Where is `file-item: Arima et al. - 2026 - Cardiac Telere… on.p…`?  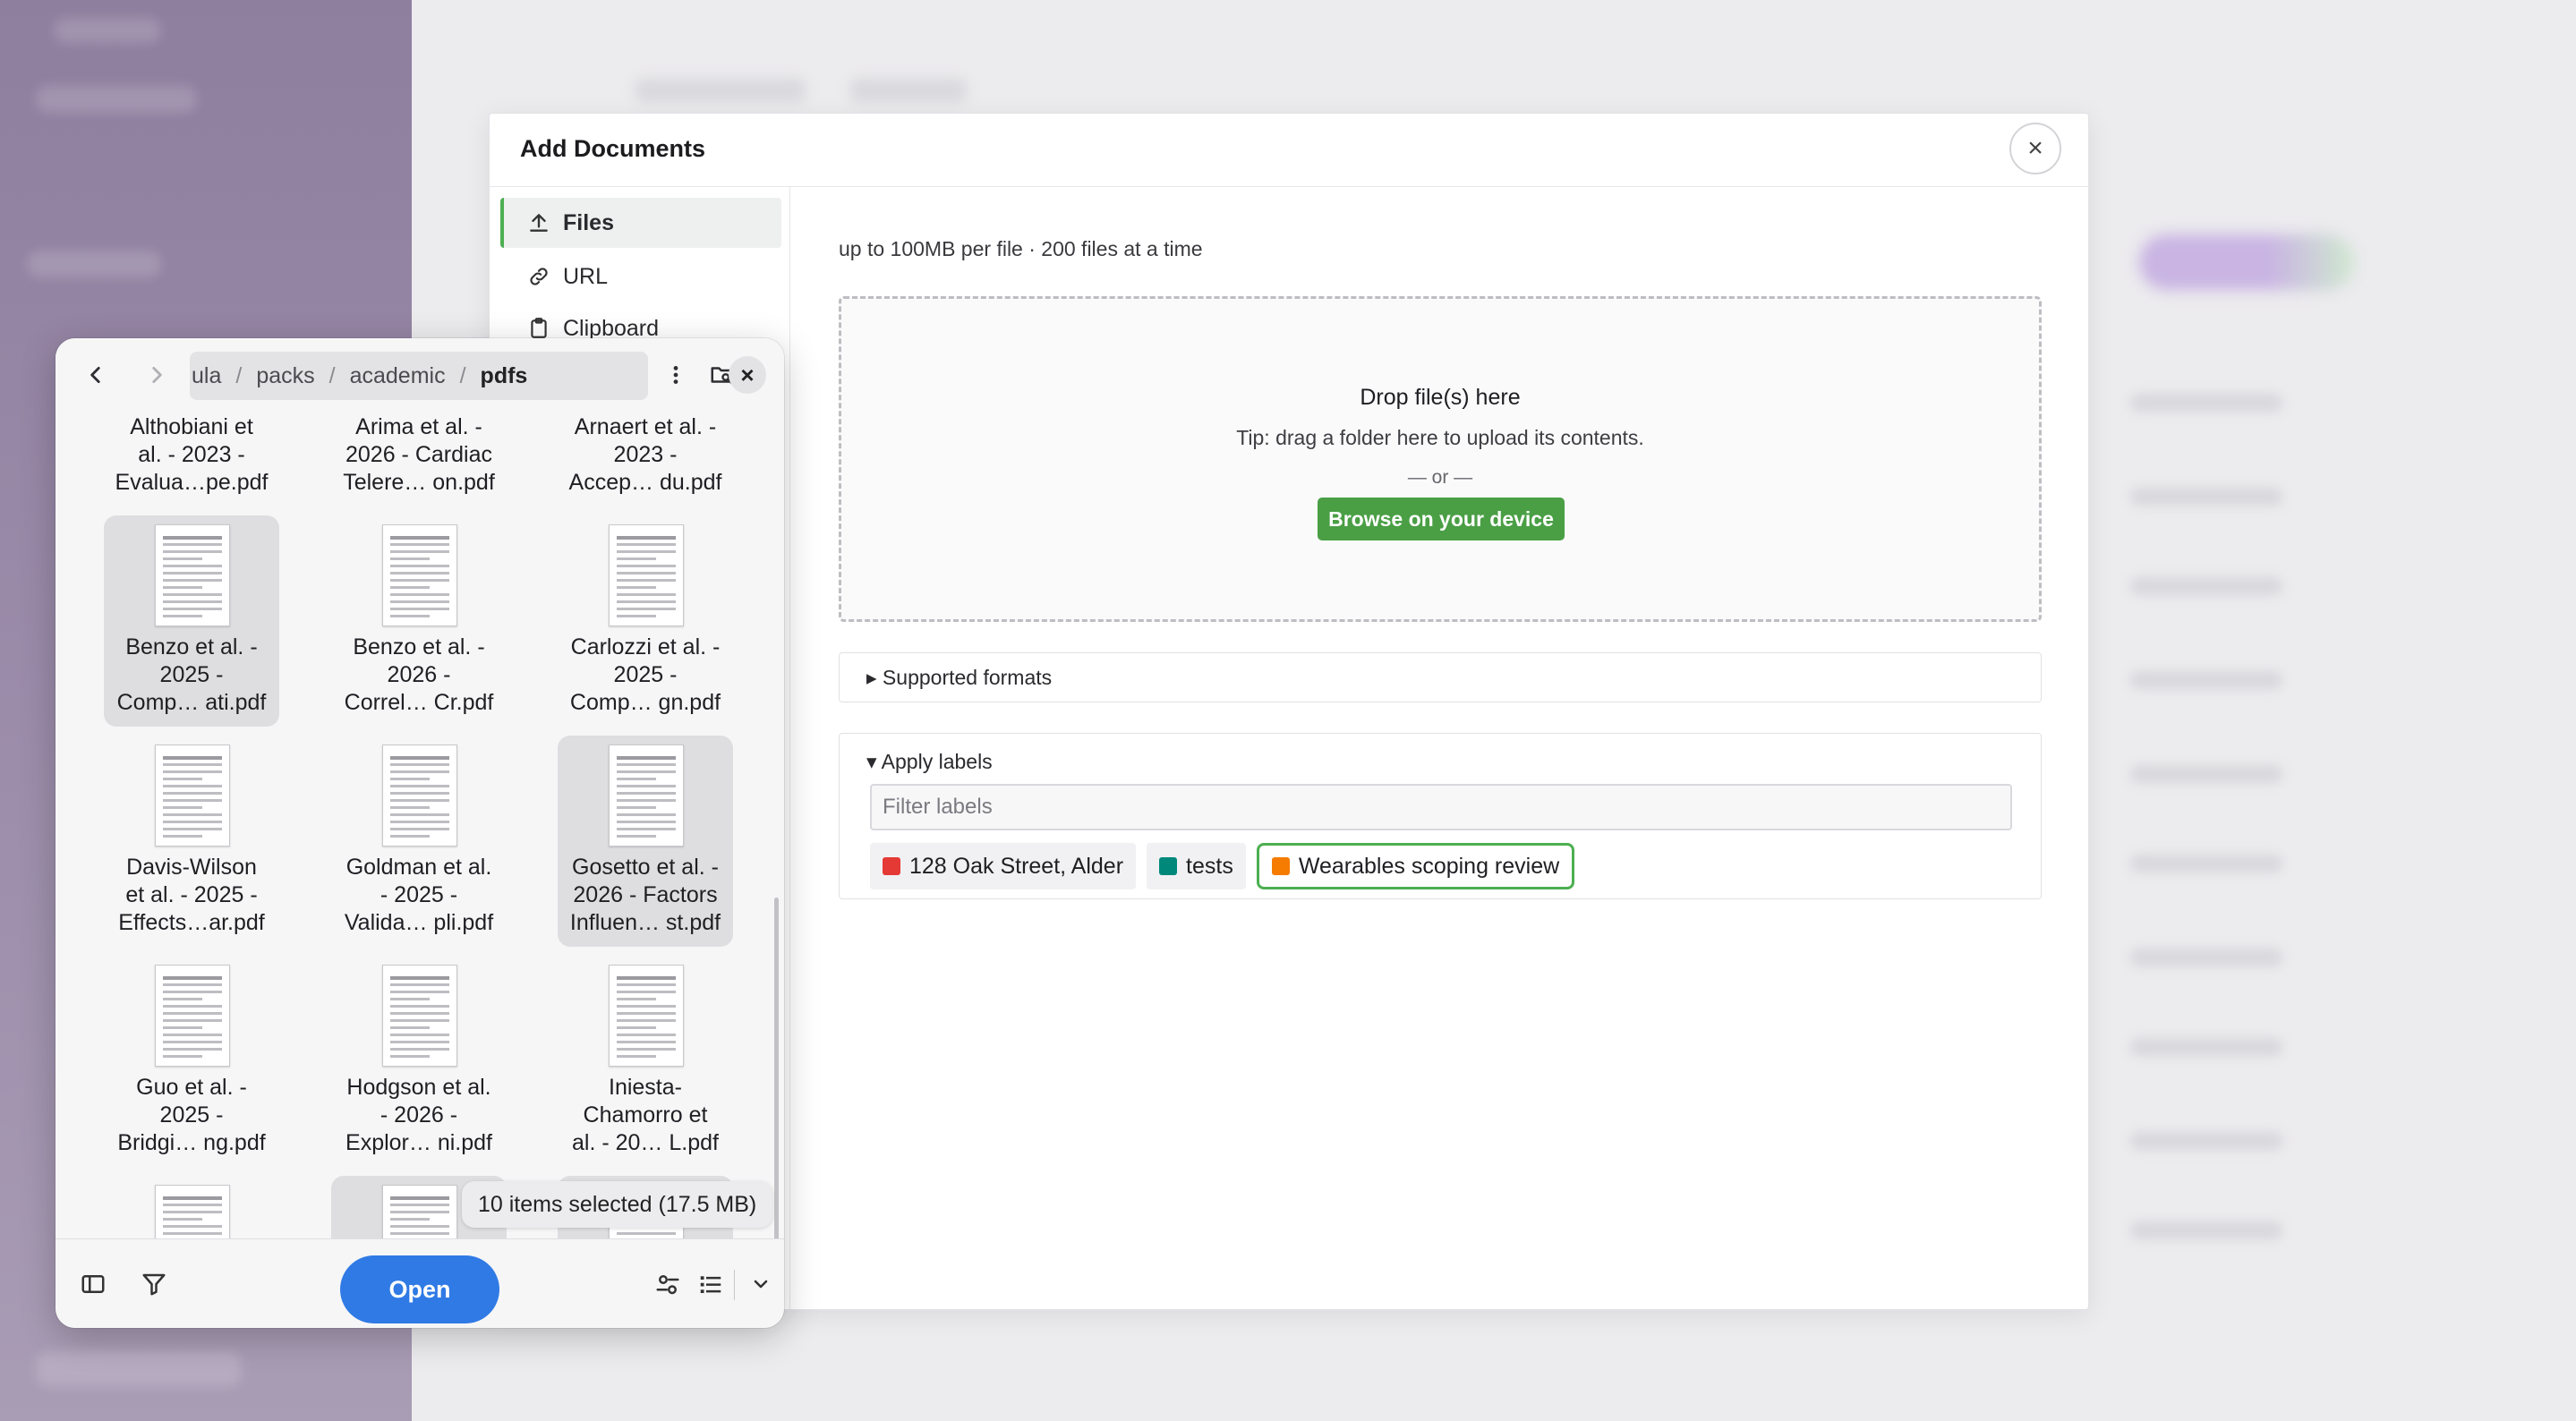 file-item: Arima et al. - 2026 - Cardiac Telere… on.p… is located at coordinates (419, 459).